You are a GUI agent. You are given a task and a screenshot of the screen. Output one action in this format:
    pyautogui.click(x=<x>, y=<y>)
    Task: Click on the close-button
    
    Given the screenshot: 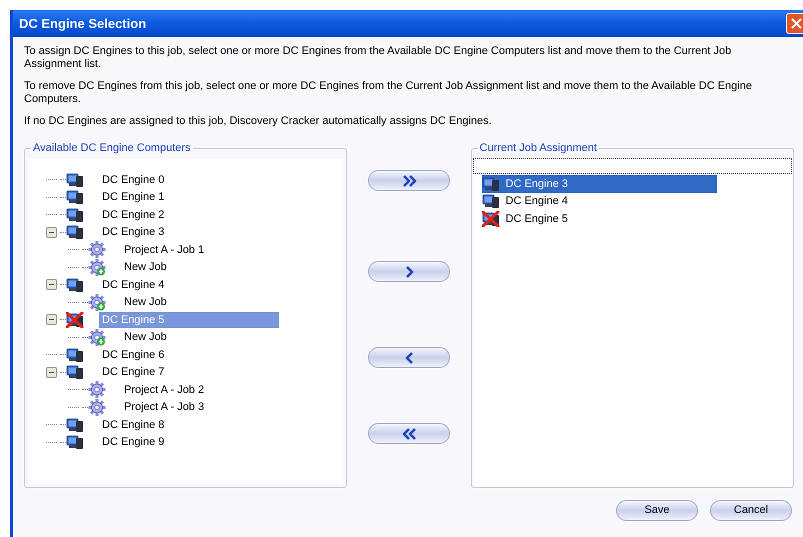 What is the action you would take?
    pyautogui.click(x=794, y=23)
    